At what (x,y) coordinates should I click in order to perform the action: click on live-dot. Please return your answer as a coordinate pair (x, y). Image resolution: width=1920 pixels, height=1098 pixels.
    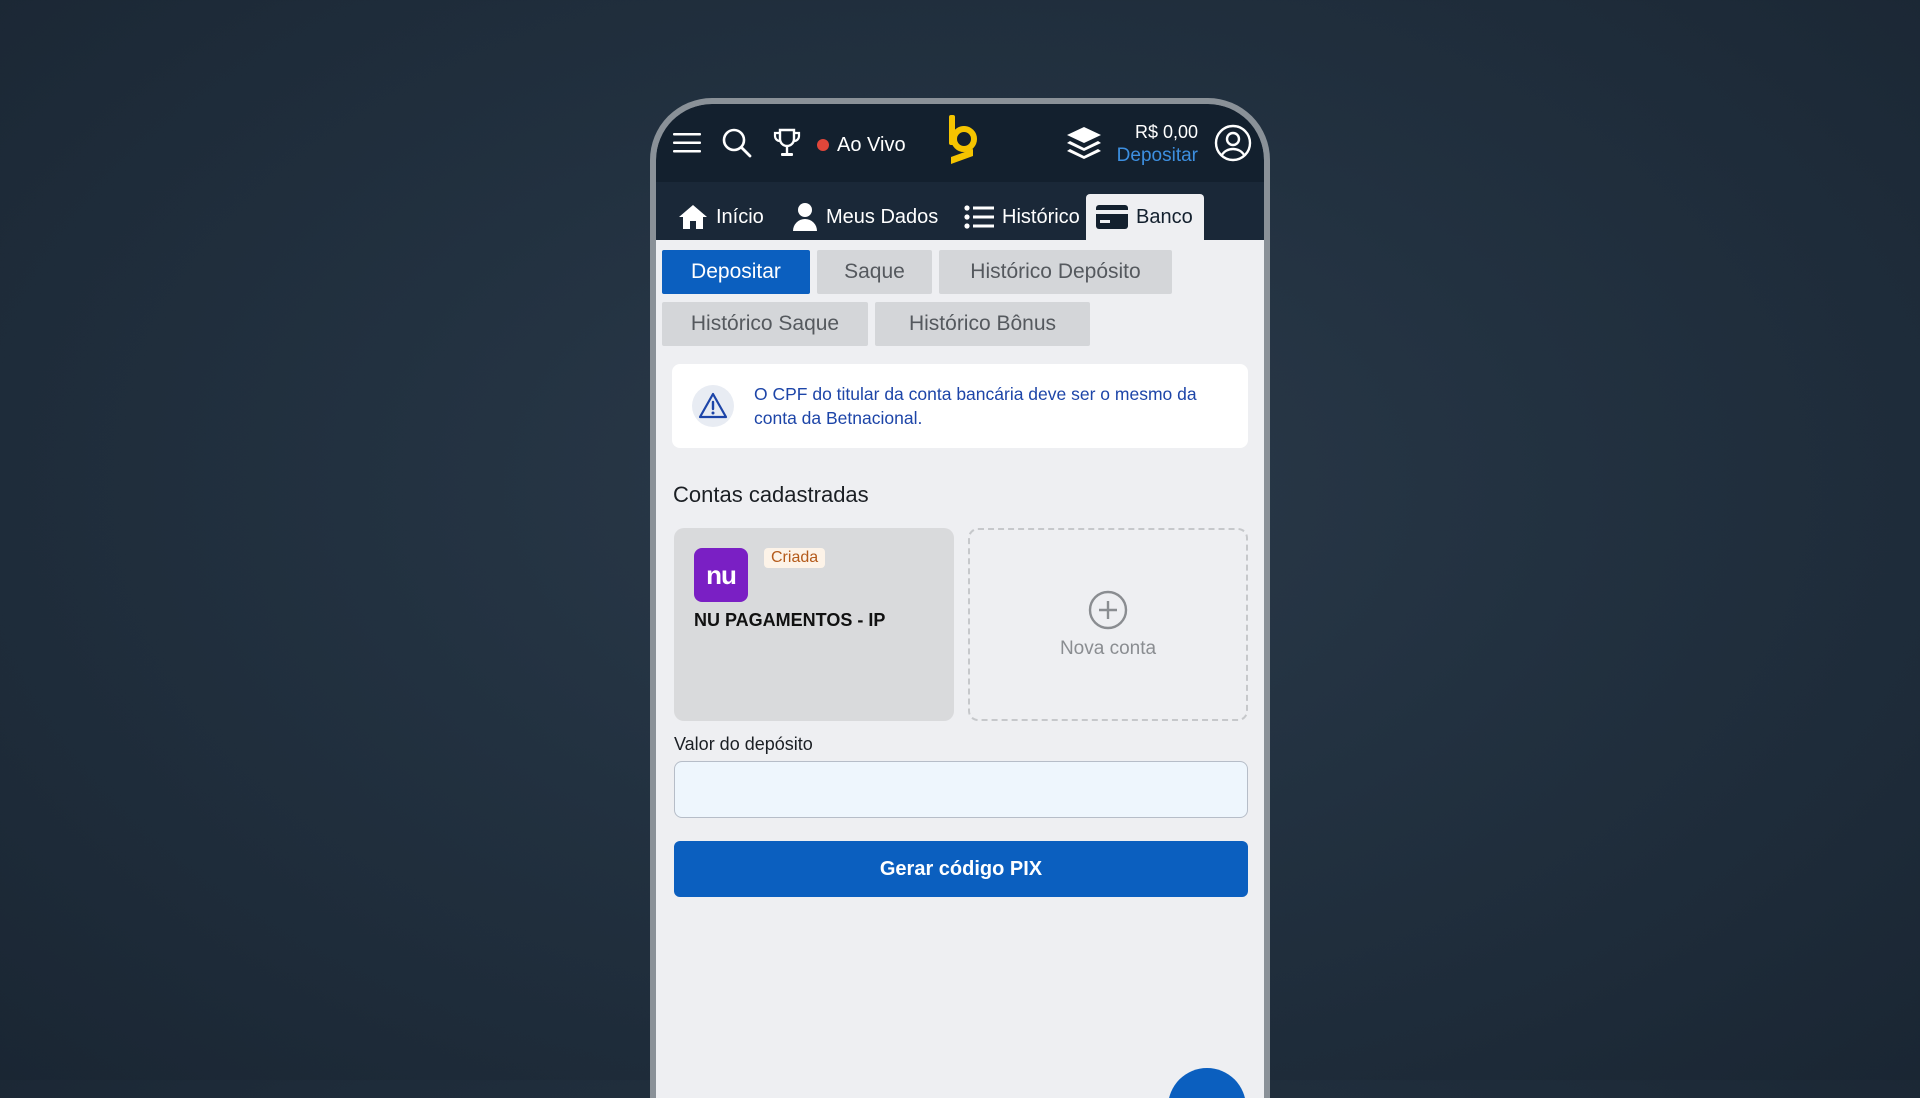
    Looking at the image, I should click on (823, 145).